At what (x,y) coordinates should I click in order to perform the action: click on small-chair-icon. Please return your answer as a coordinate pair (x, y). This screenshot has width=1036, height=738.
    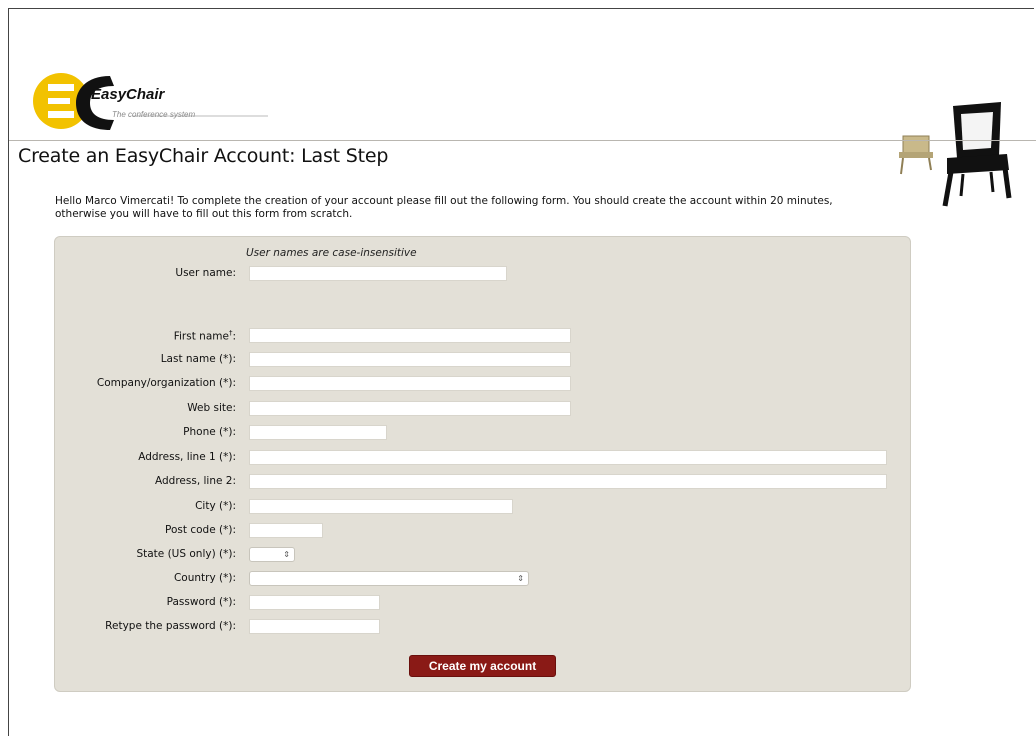
    Looking at the image, I should click on (916, 155).